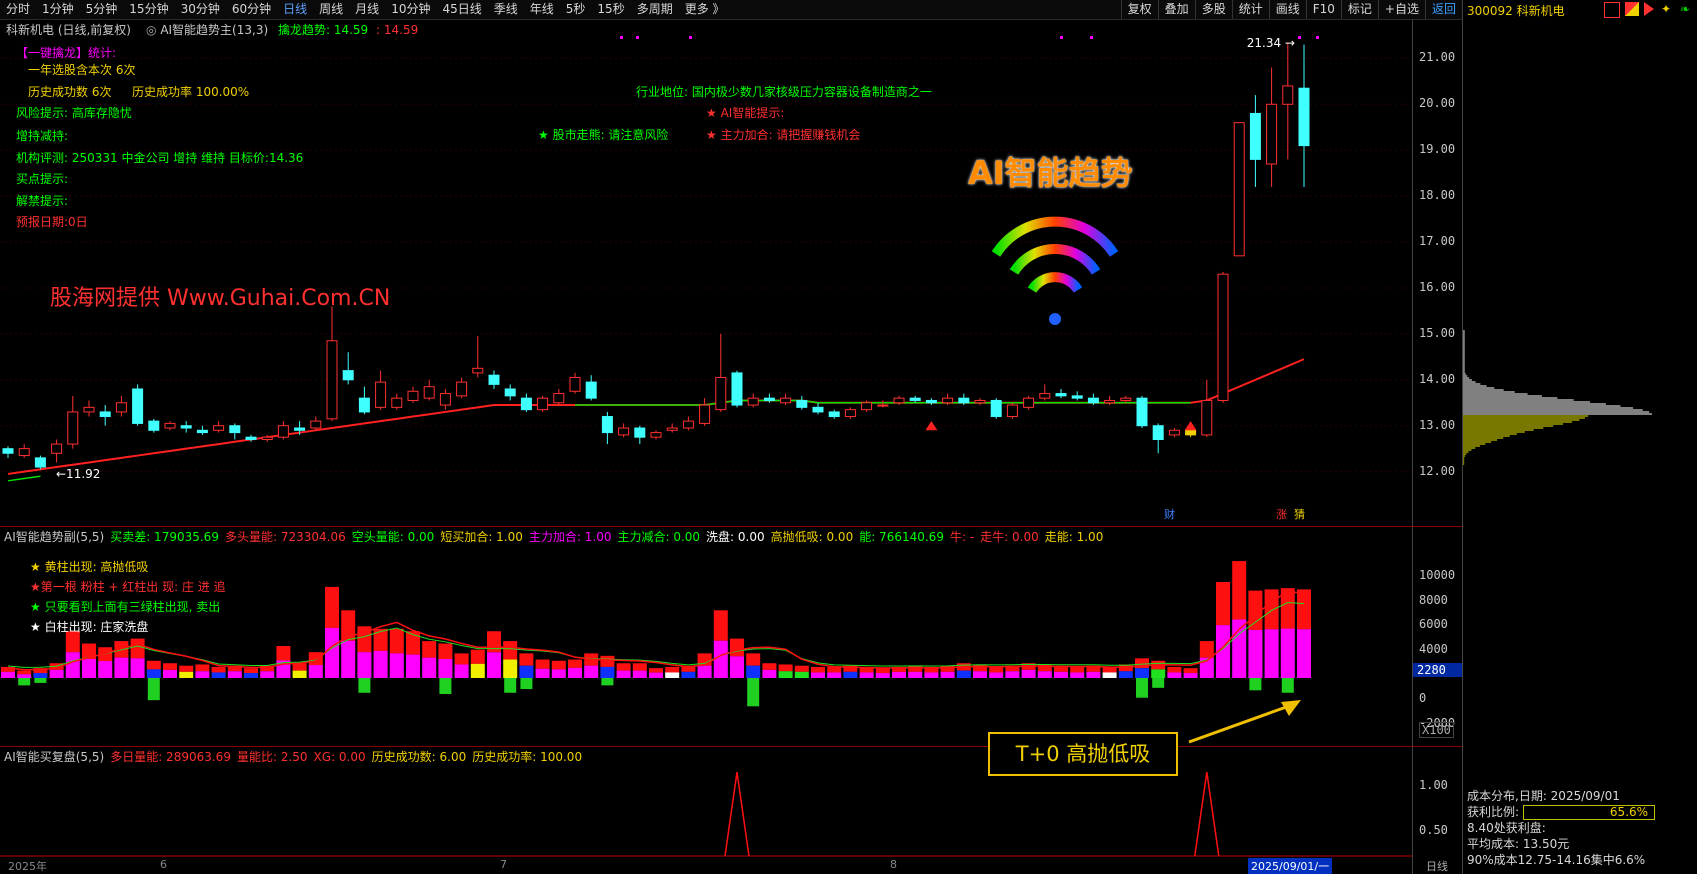  What do you see at coordinates (58, 9) in the screenshot?
I see `period-tab-1: 1分钟` at bounding box center [58, 9].